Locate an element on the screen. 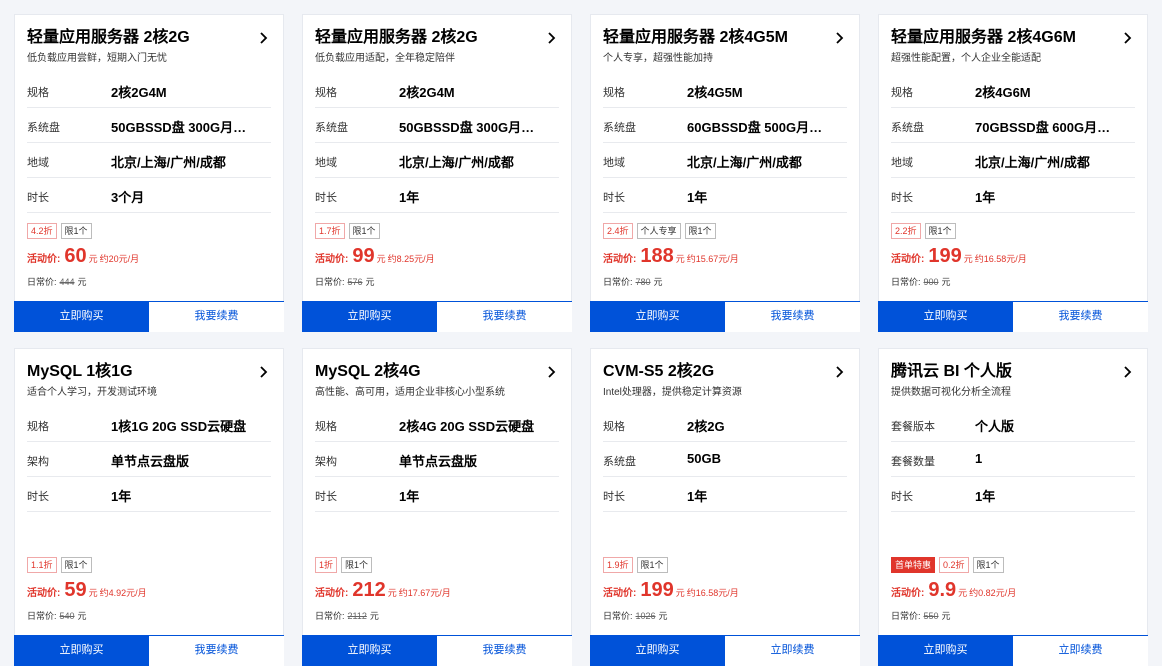 The image size is (1162, 666). monthly-price: 约20元/月 is located at coordinates (119, 259).